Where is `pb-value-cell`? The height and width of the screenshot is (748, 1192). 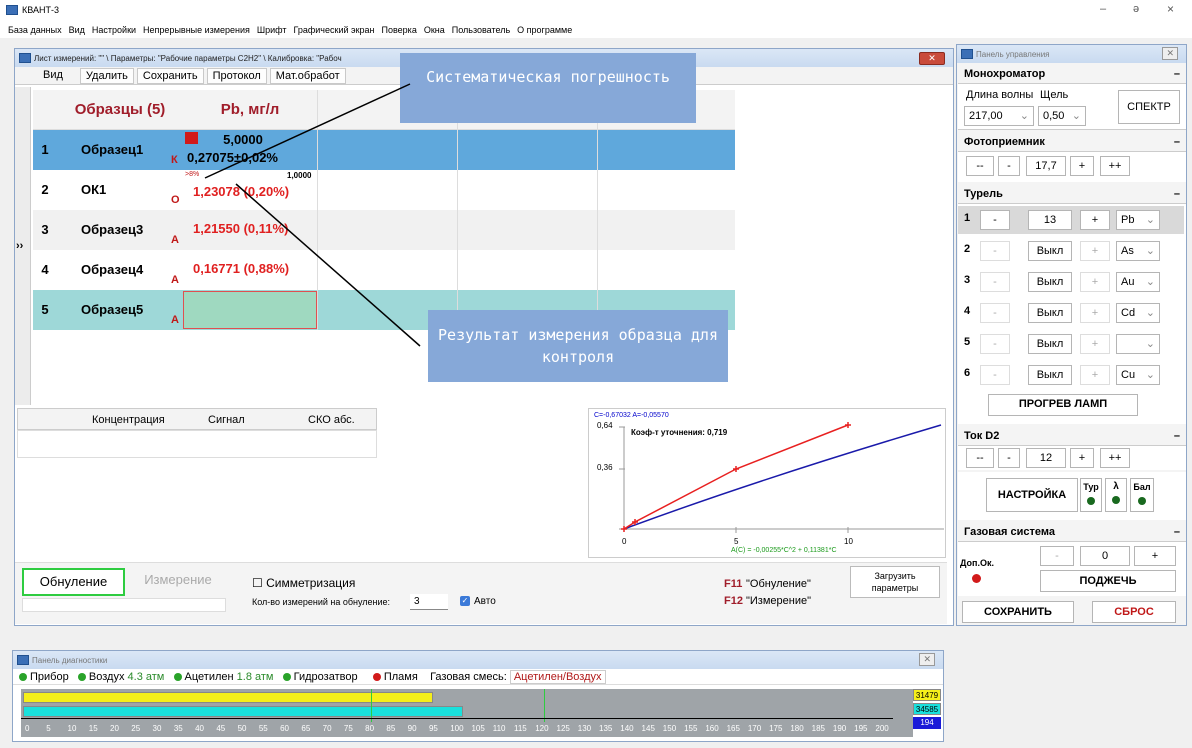 pb-value-cell is located at coordinates (250, 310).